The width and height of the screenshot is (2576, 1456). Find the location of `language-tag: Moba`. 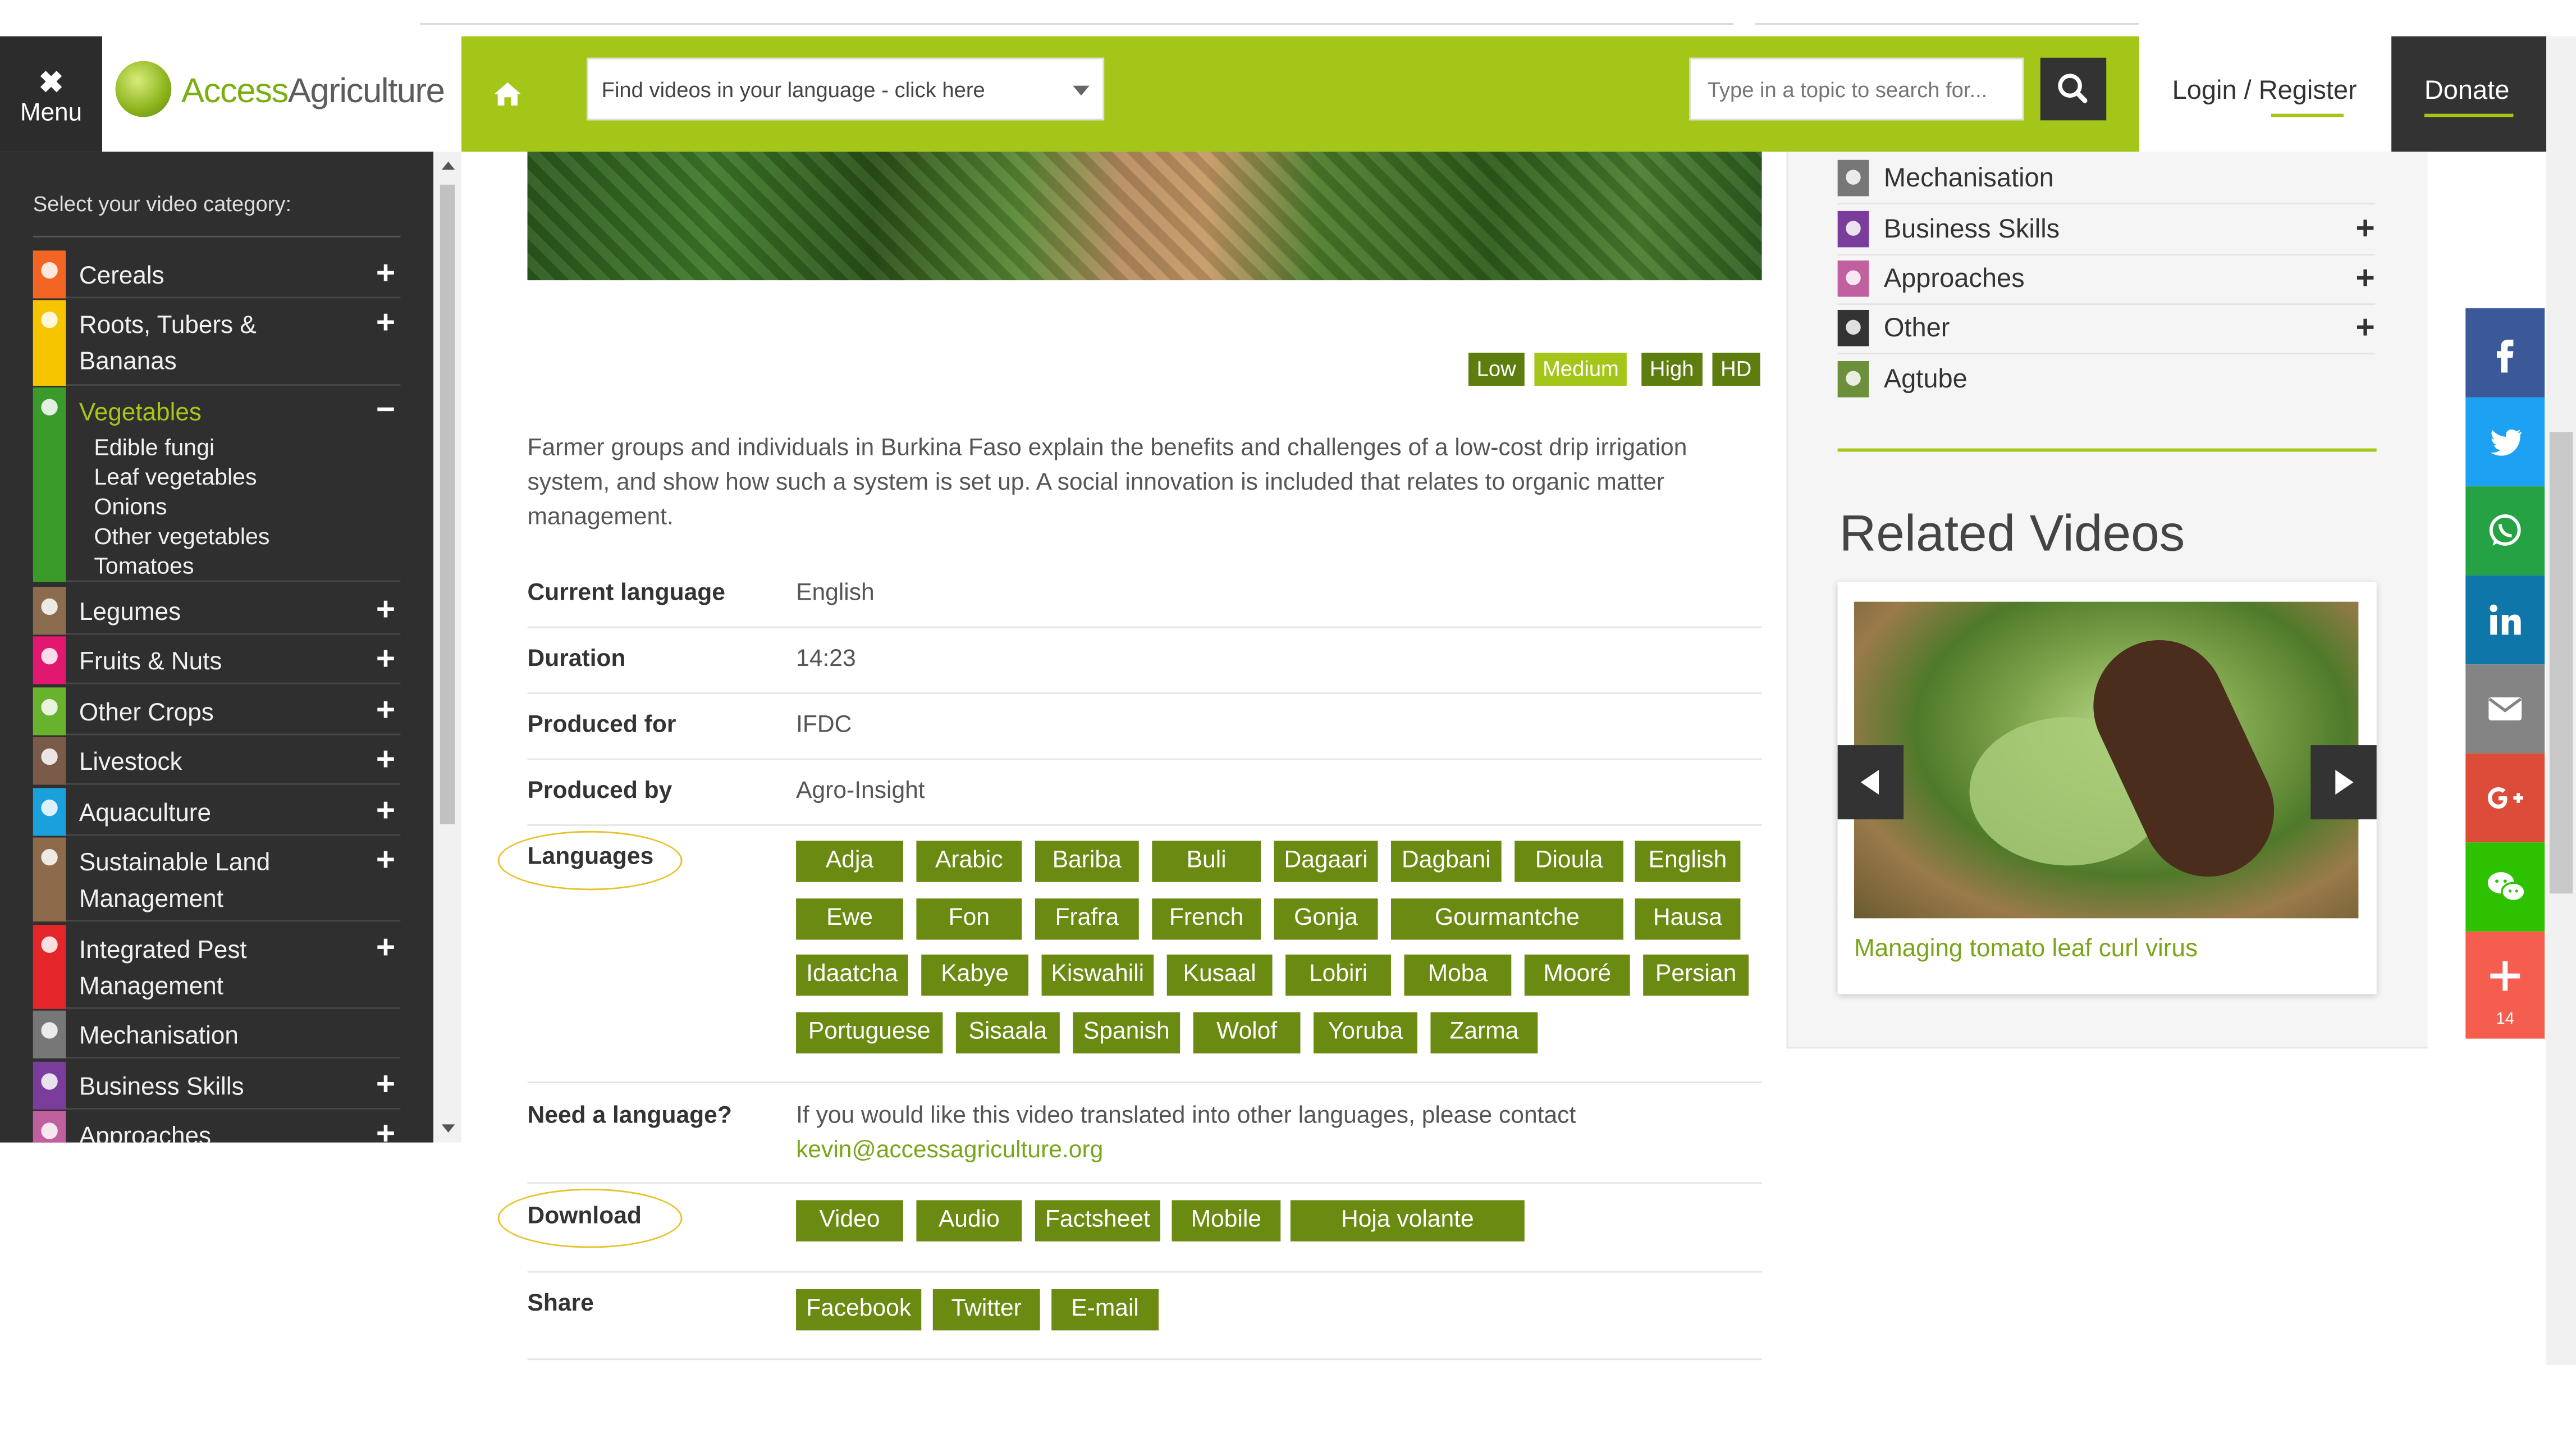

language-tag: Moba is located at coordinates (1458, 975).